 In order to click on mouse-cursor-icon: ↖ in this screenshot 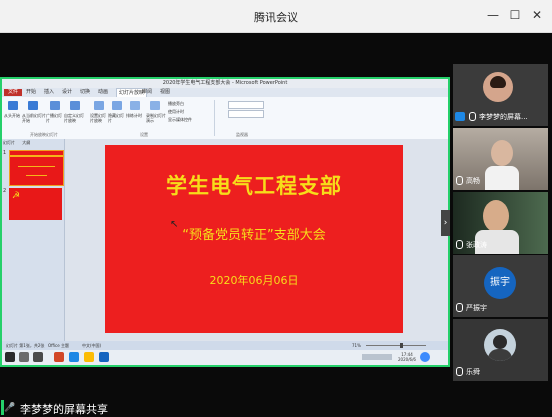, I will do `click(174, 224)`.